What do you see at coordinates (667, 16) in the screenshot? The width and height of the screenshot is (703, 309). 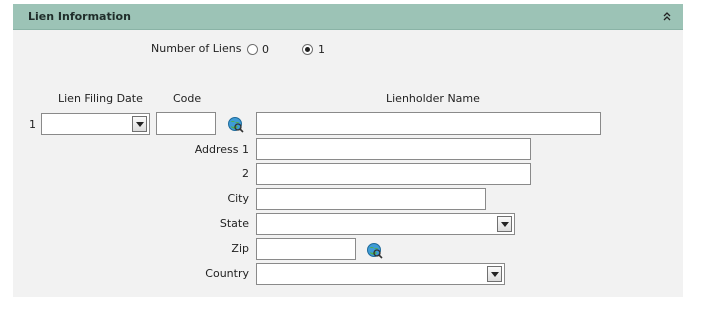 I see `double-chevron-up-icon` at bounding box center [667, 16].